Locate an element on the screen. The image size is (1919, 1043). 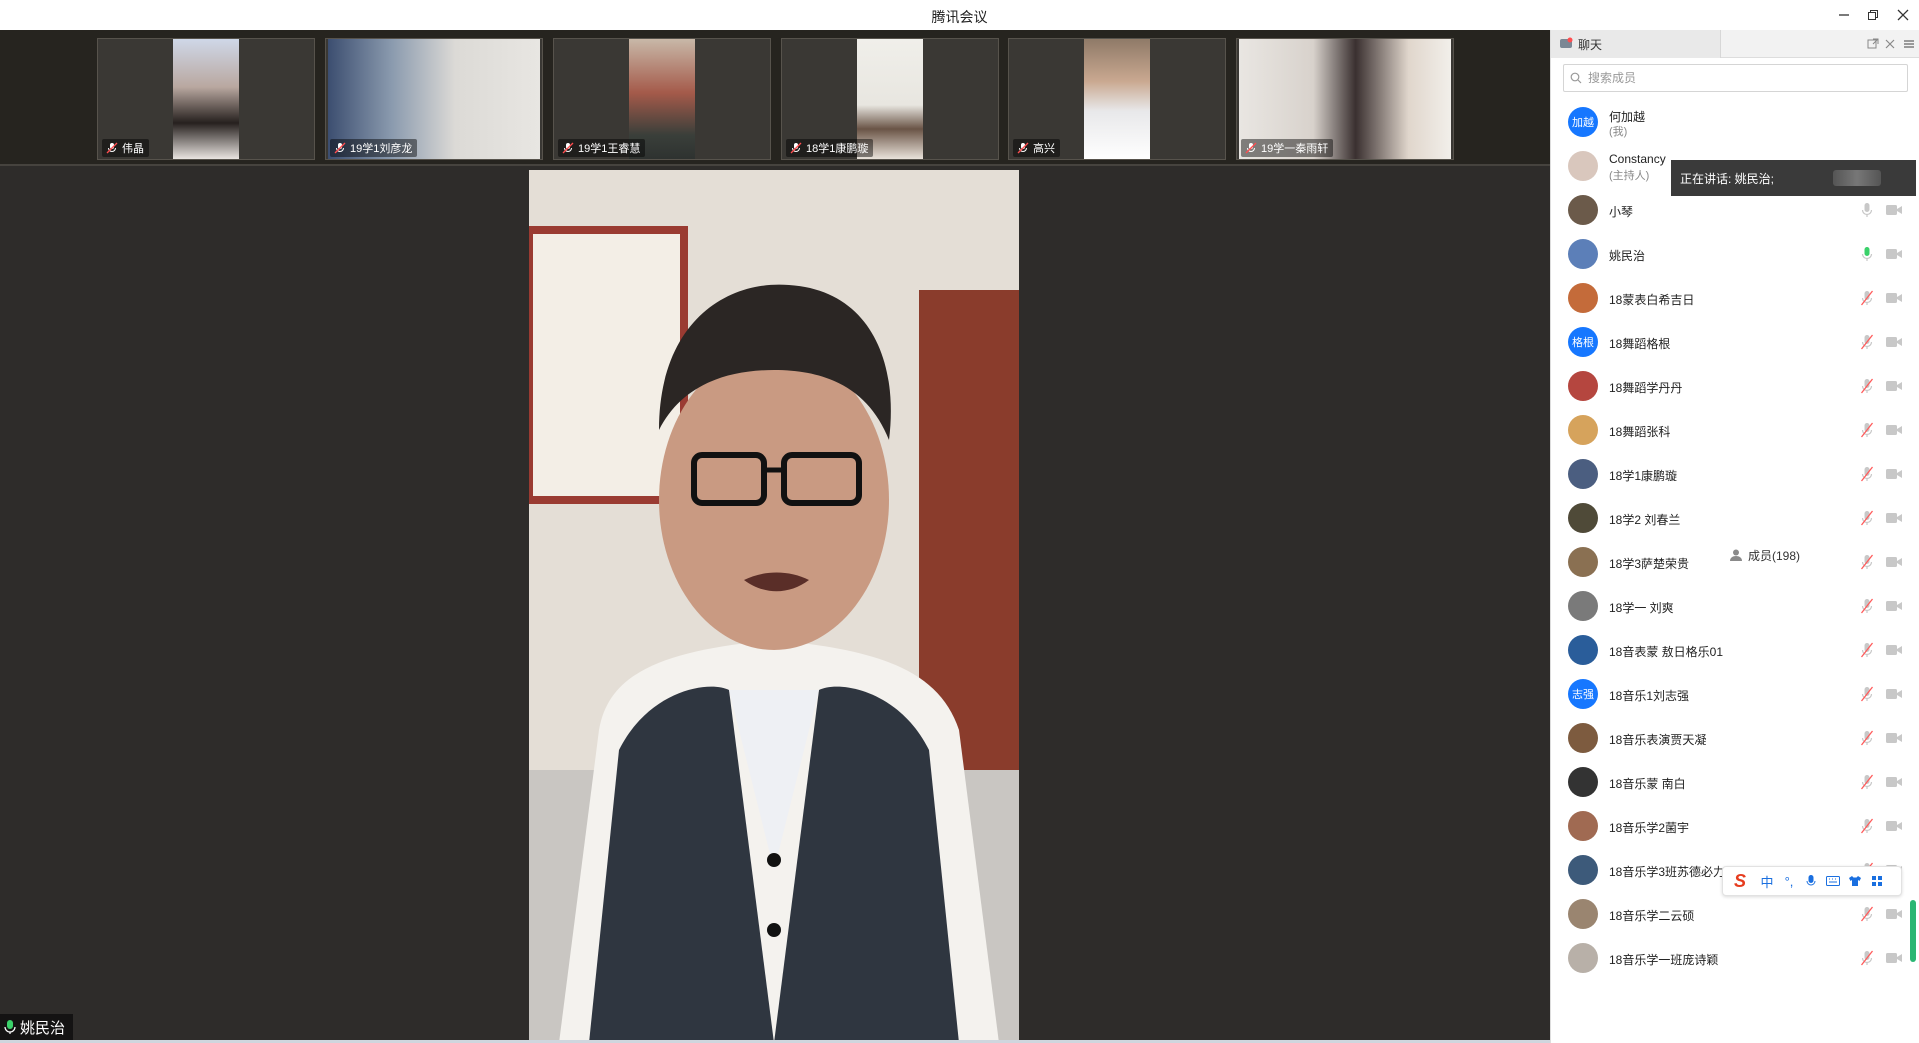
member-row: 姚民治 is located at coordinates (1735, 254).